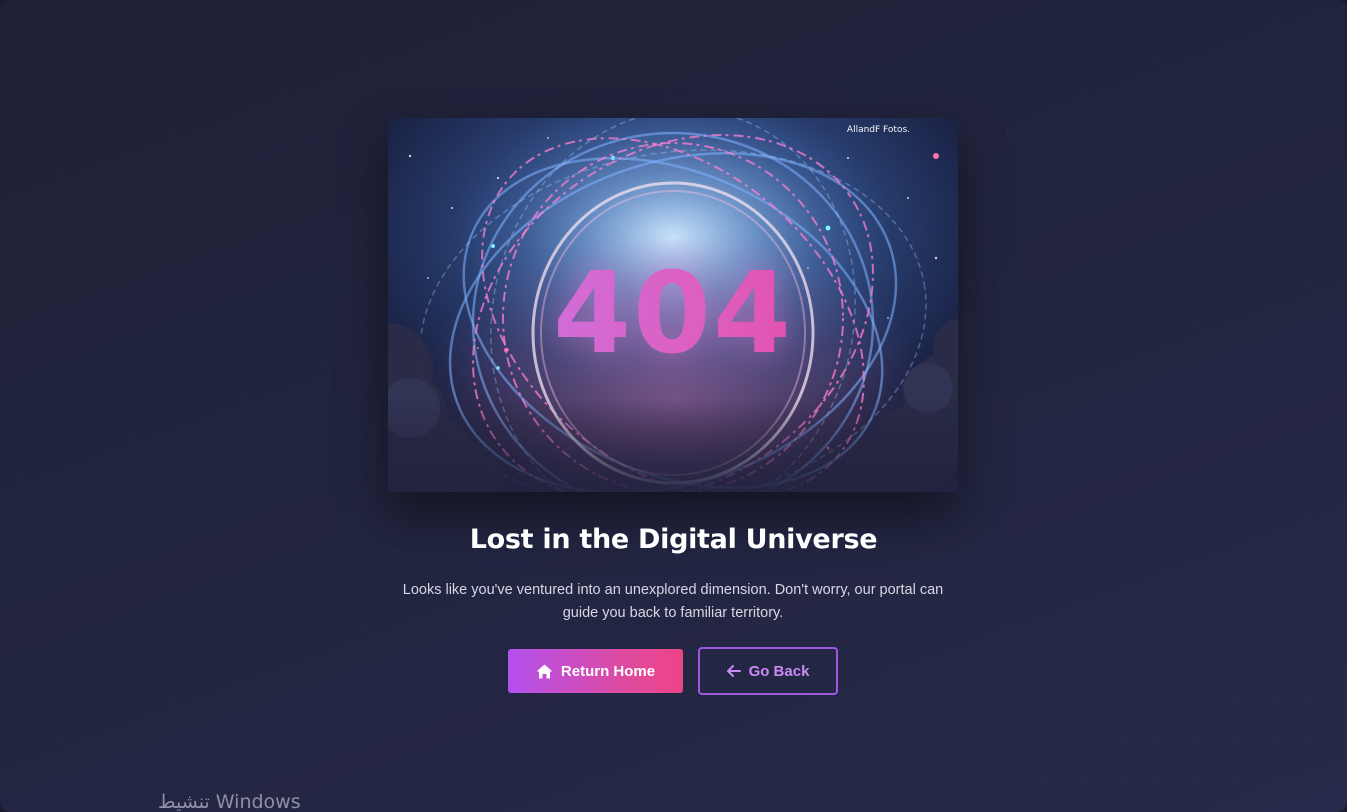 This screenshot has height=812, width=1347. I want to click on page-title: Lost in the Digital Universe, so click(673, 539).